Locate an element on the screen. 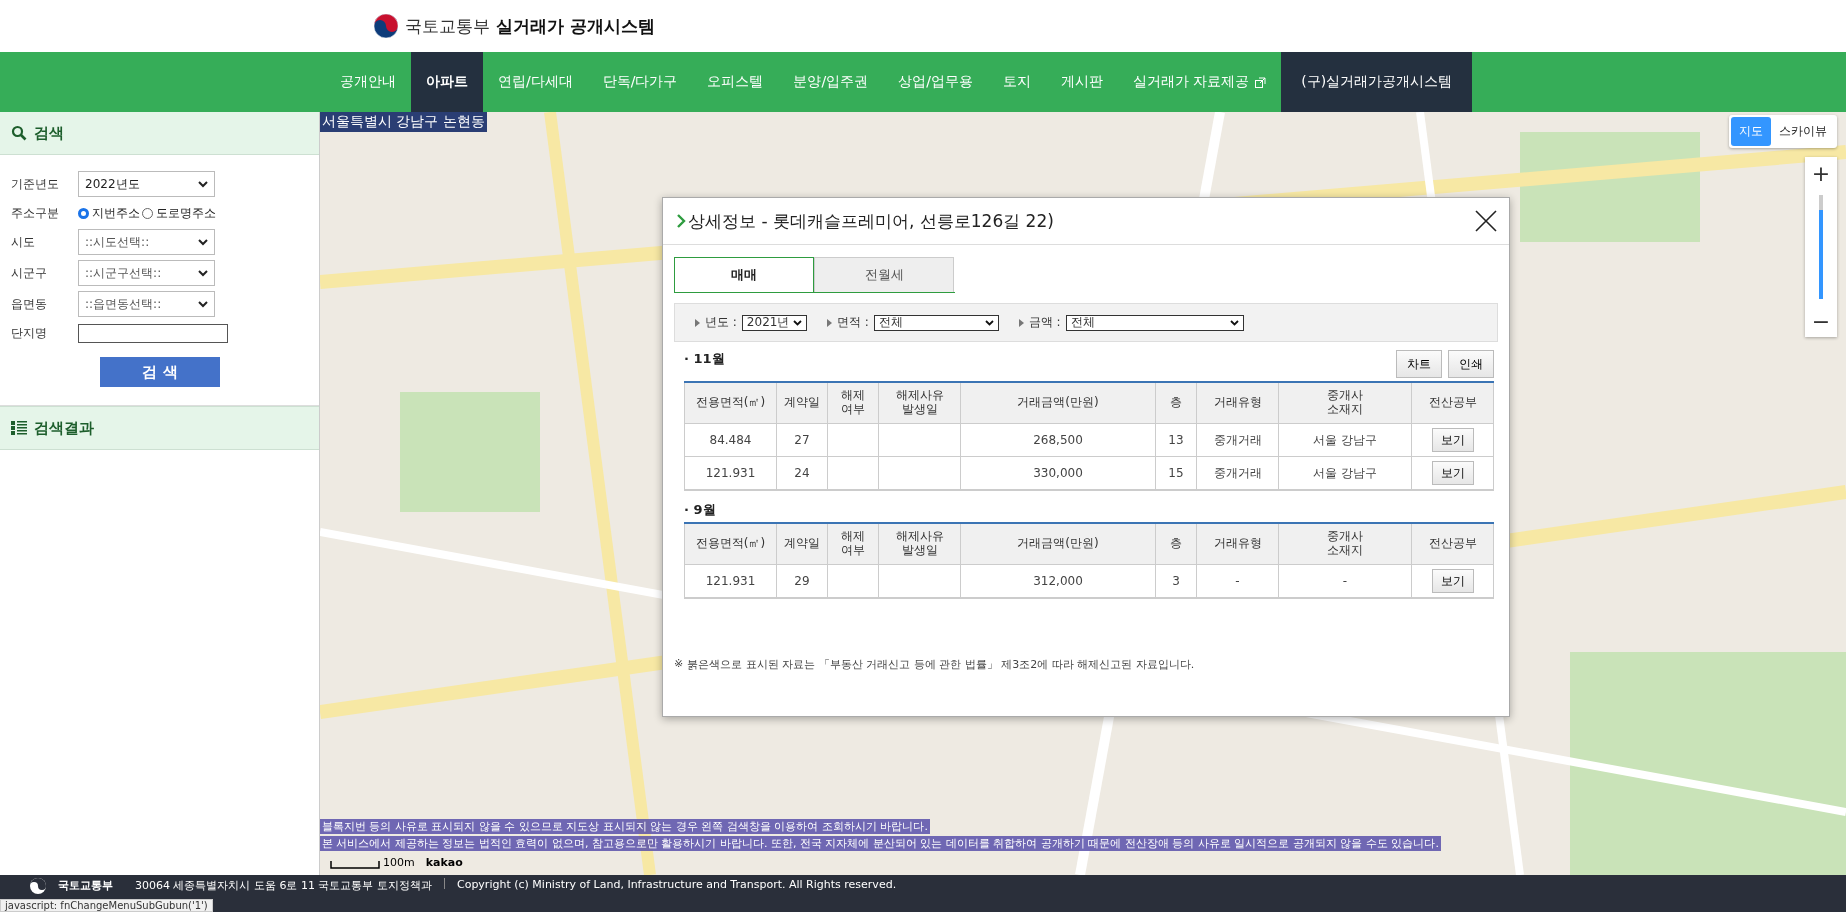  table-cell: 29 is located at coordinates (802, 581).